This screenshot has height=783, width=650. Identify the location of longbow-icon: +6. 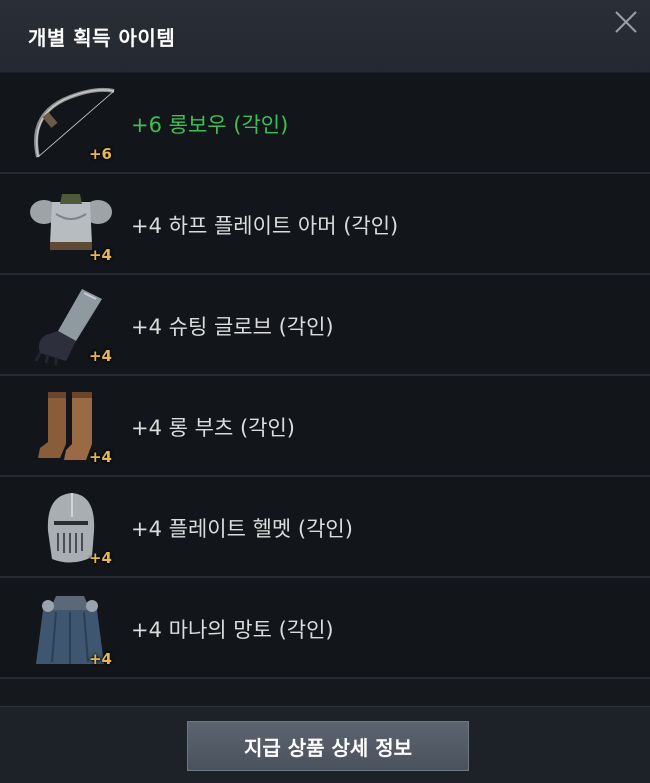
(71, 124).